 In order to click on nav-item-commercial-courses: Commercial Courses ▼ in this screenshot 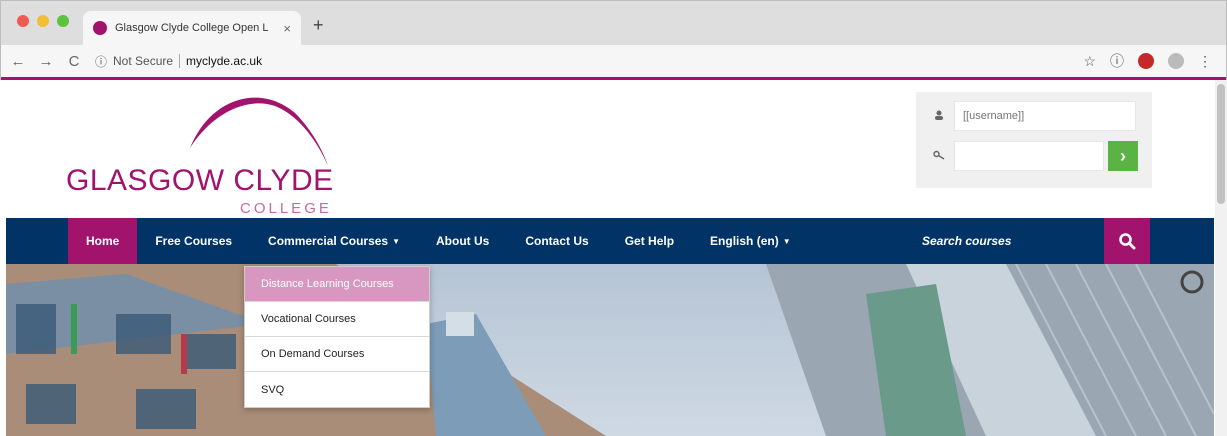, I will do `click(334, 241)`.